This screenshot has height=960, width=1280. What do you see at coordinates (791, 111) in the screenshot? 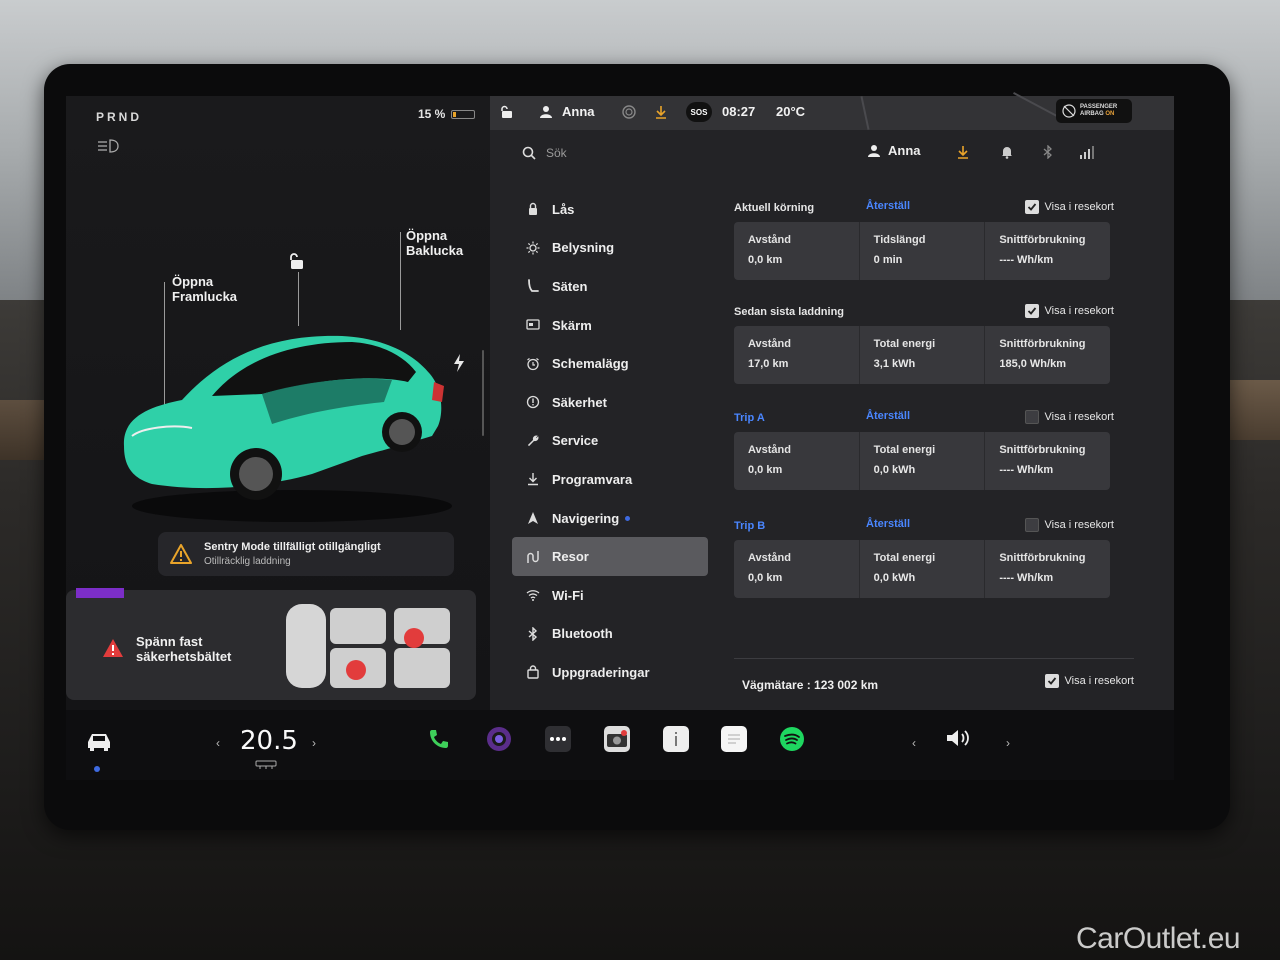
I see `outside-temperature: 20°C` at bounding box center [791, 111].